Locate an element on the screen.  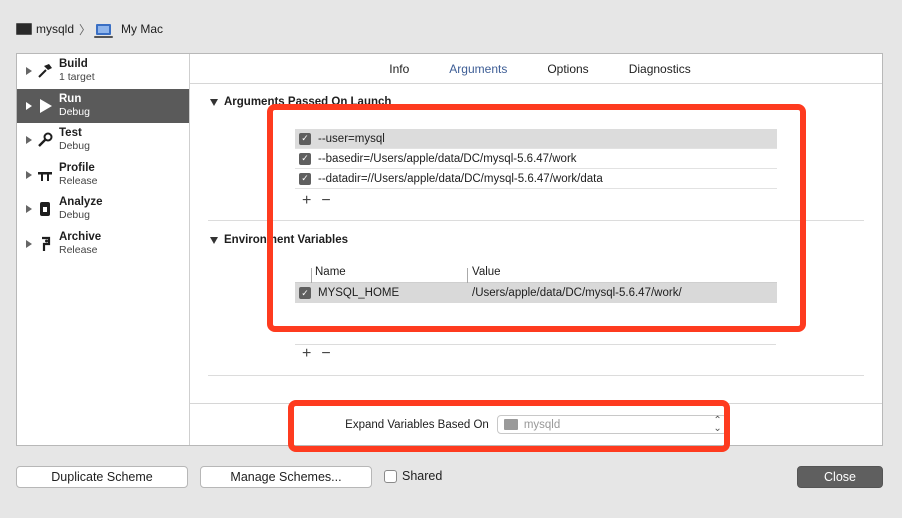
tab-options: Options is located at coordinates (567, 69).